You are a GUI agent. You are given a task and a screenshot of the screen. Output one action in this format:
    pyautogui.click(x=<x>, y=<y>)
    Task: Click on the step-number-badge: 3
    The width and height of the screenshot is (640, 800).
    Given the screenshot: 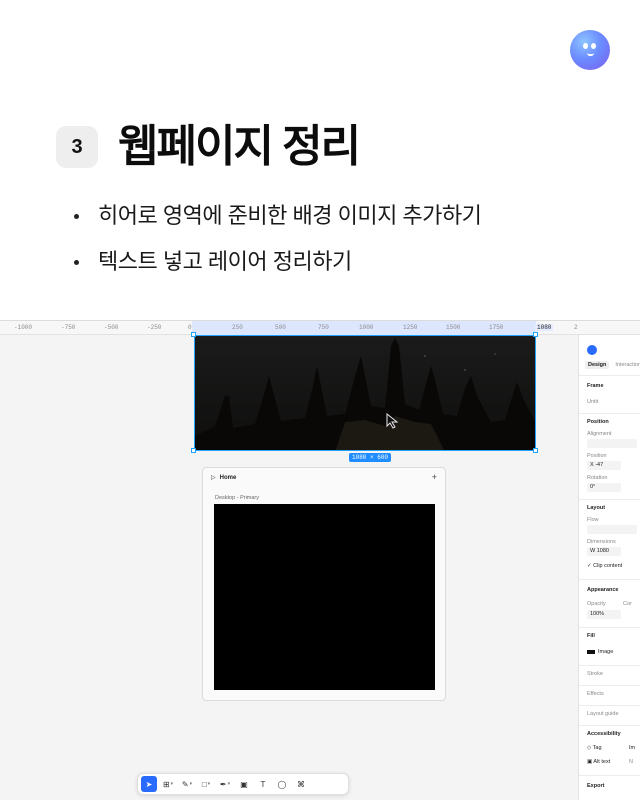 What is the action you would take?
    pyautogui.click(x=77, y=147)
    